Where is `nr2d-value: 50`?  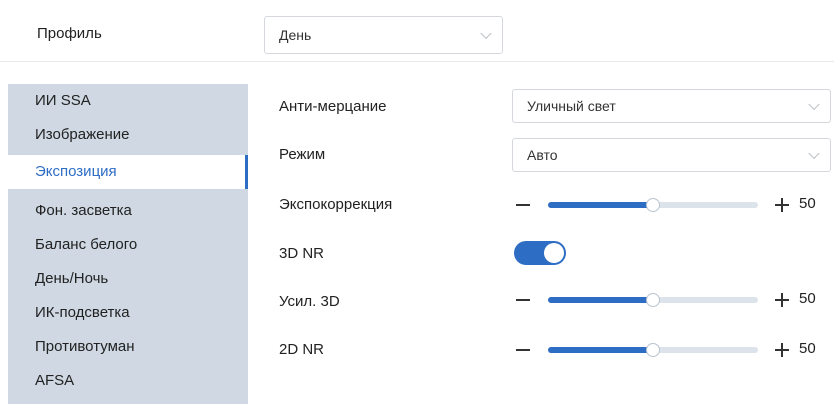 nr2d-value: 50 is located at coordinates (807, 348).